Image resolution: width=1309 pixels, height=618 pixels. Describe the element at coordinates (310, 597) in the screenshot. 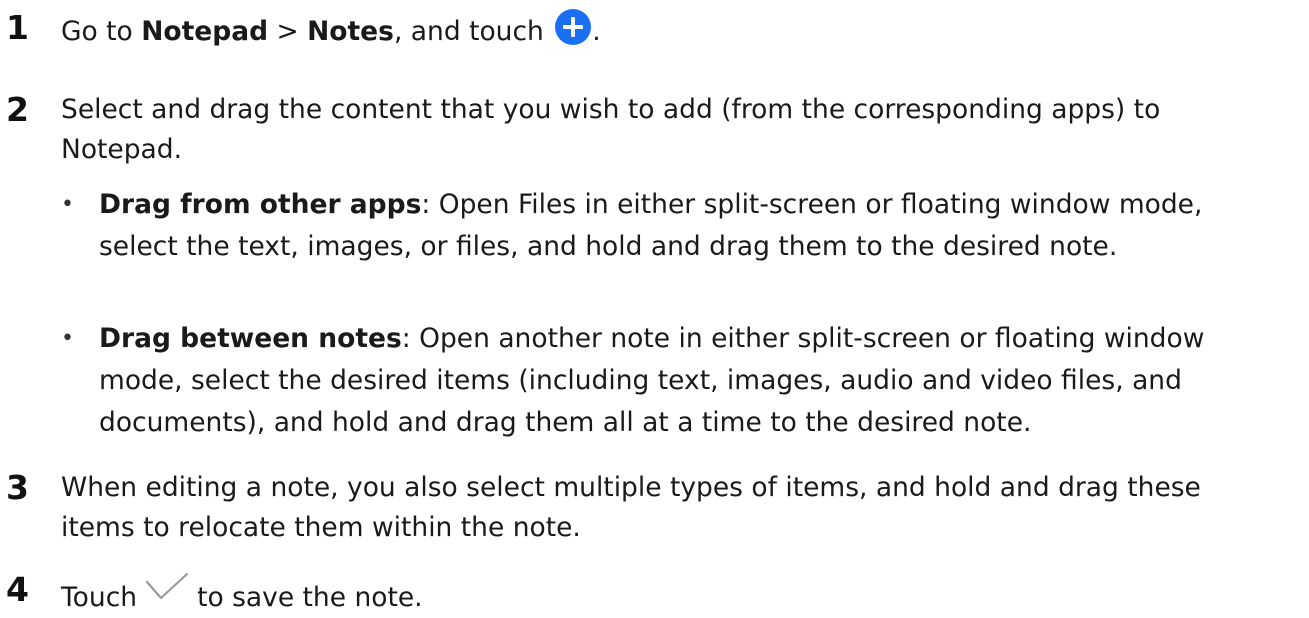

I see `step-text-post: to save the note.` at that location.